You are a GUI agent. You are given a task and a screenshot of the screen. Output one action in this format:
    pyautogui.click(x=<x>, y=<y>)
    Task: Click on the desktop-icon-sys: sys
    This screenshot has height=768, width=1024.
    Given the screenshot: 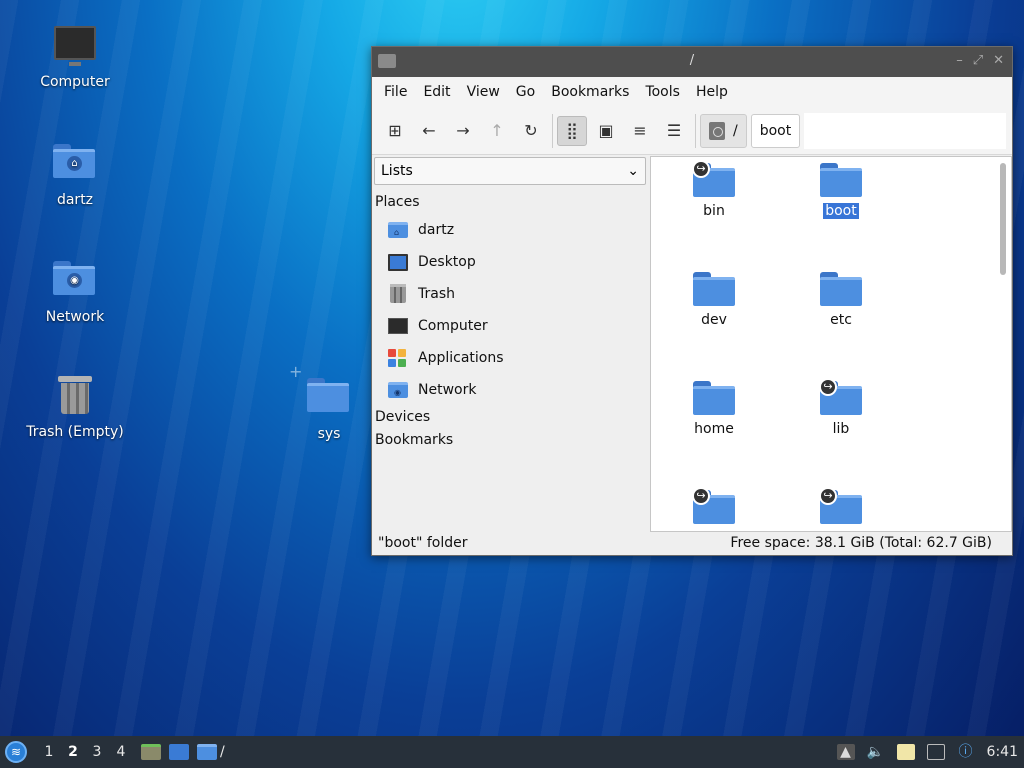 What is the action you would take?
    pyautogui.click(x=329, y=407)
    